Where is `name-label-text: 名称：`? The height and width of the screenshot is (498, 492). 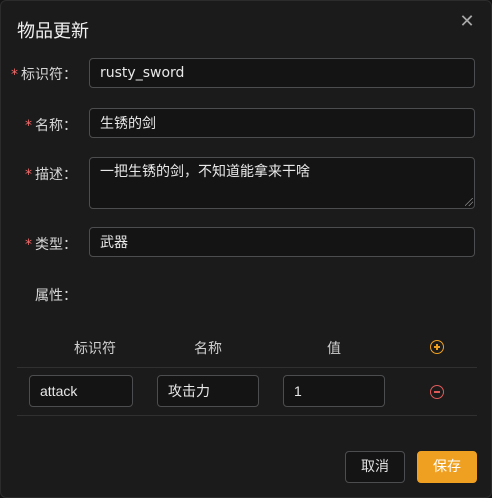 name-label-text: 名称： is located at coordinates (56, 126).